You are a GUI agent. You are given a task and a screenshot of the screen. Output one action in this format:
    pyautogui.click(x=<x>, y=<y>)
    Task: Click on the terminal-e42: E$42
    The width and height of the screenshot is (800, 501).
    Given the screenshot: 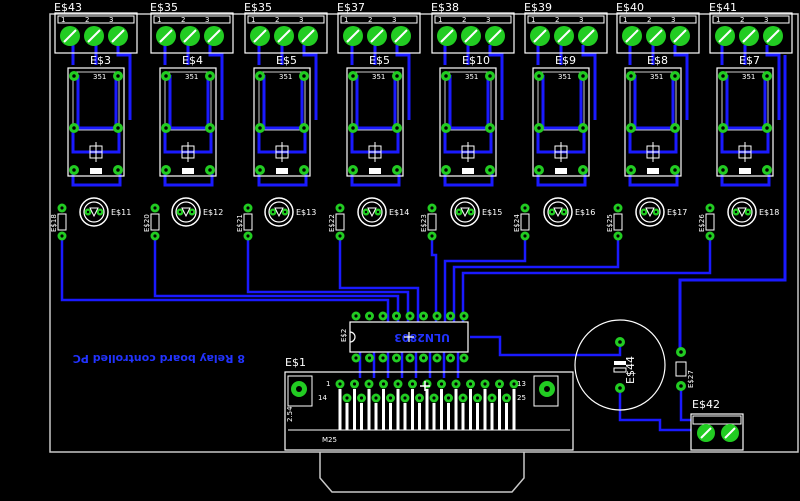 What is the action you would take?
    pyautogui.click(x=717, y=424)
    